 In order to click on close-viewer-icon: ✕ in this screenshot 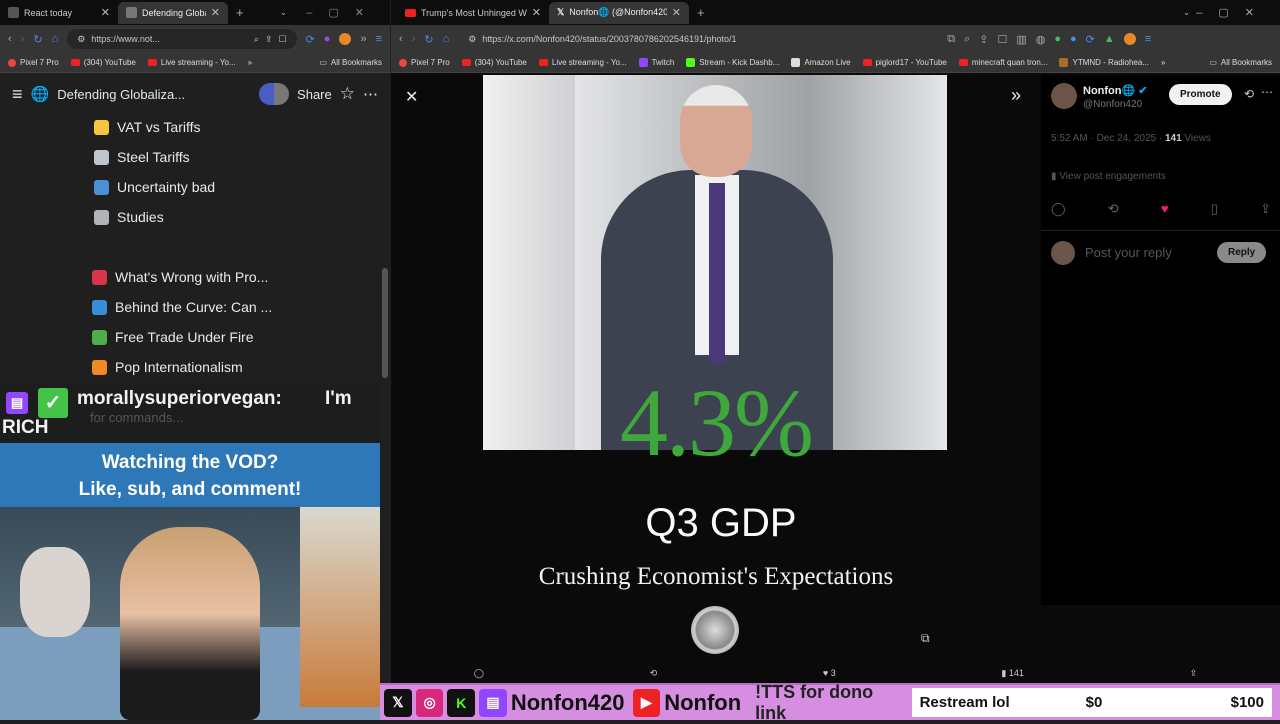, I will do `click(411, 97)`.